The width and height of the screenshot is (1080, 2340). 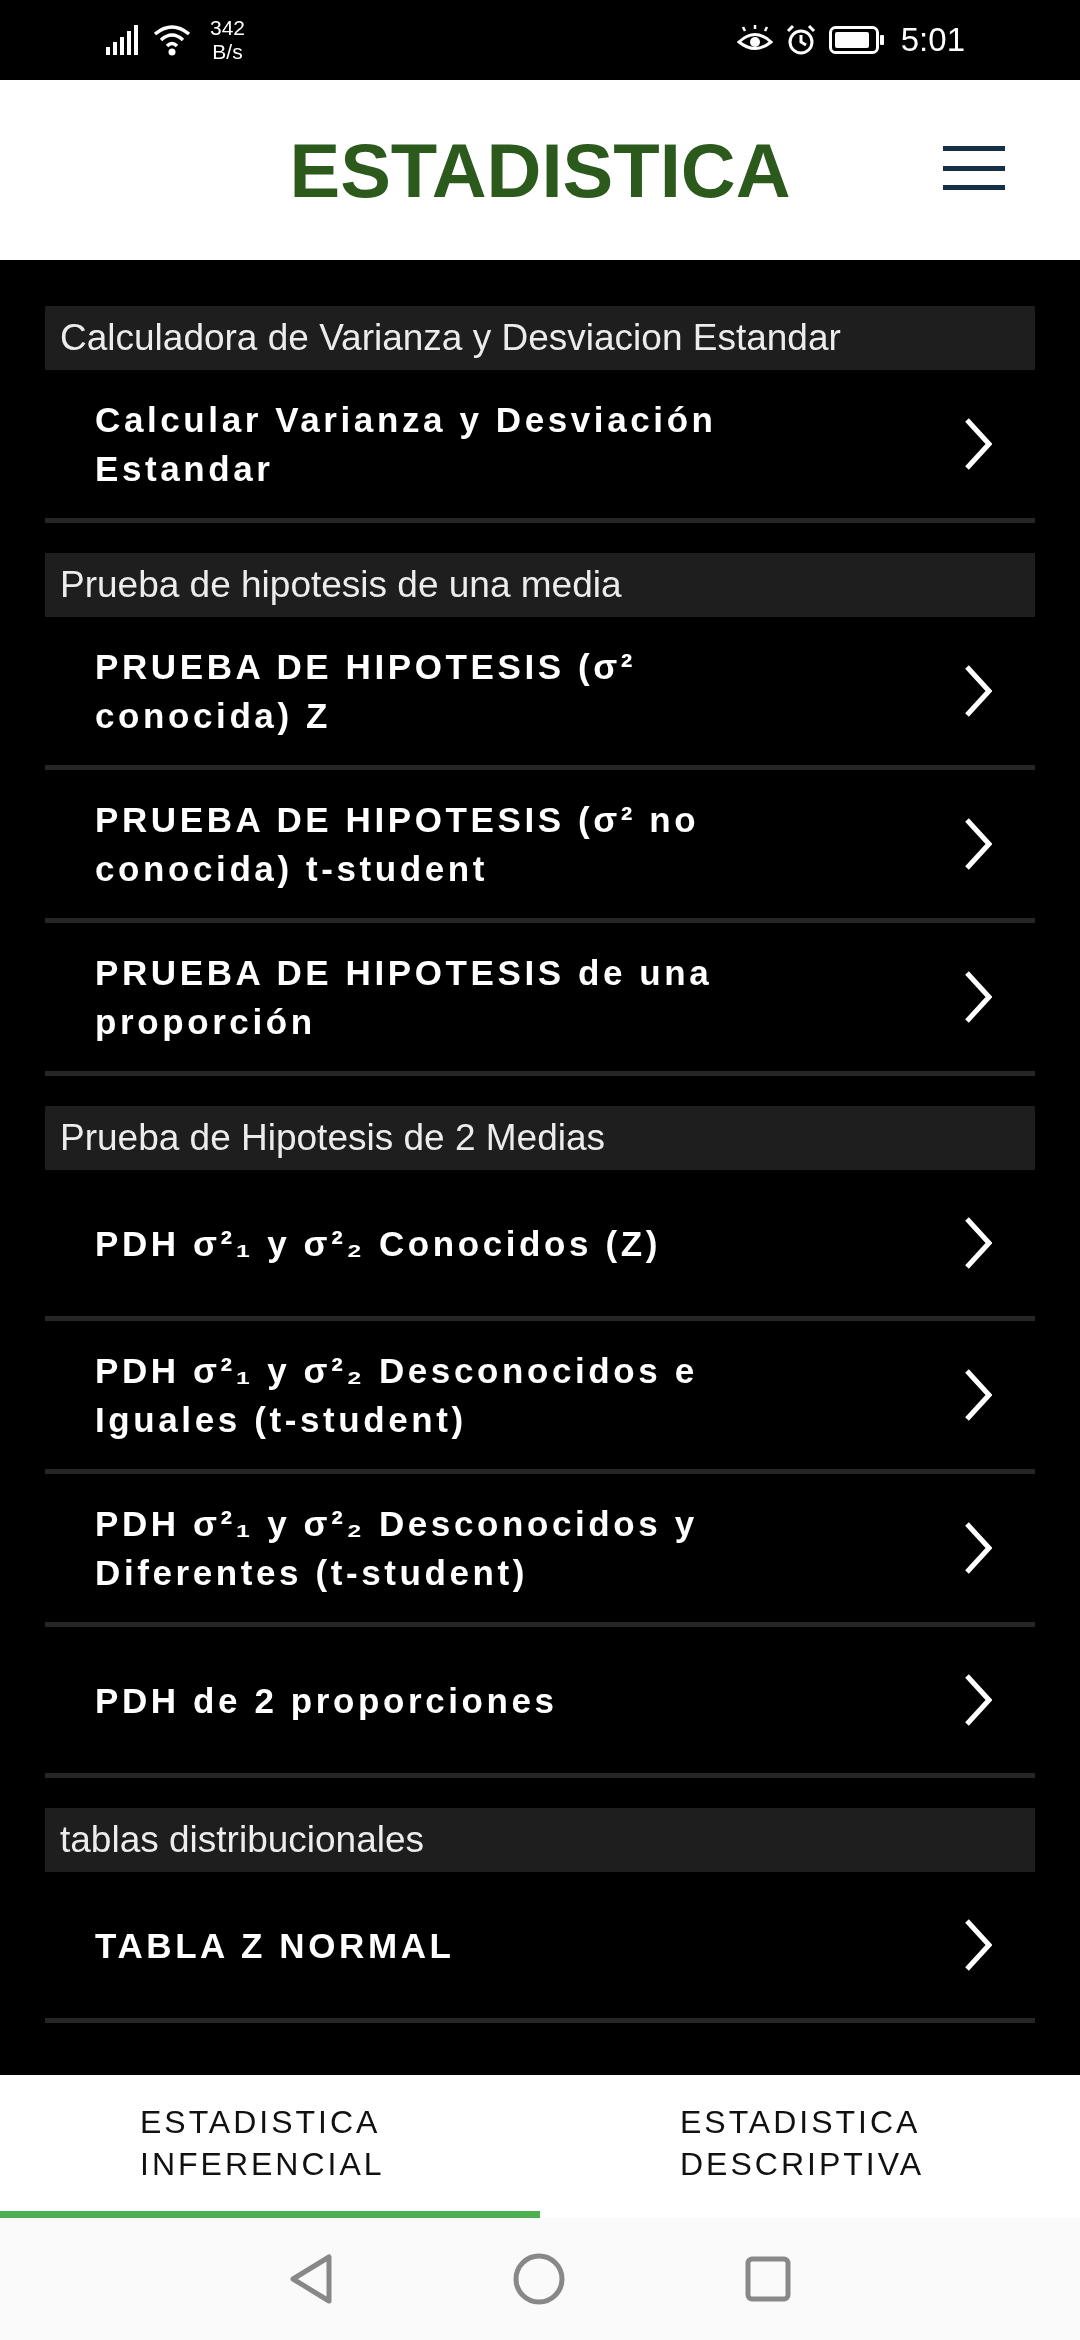 What do you see at coordinates (172, 40) in the screenshot?
I see `wifi-icon` at bounding box center [172, 40].